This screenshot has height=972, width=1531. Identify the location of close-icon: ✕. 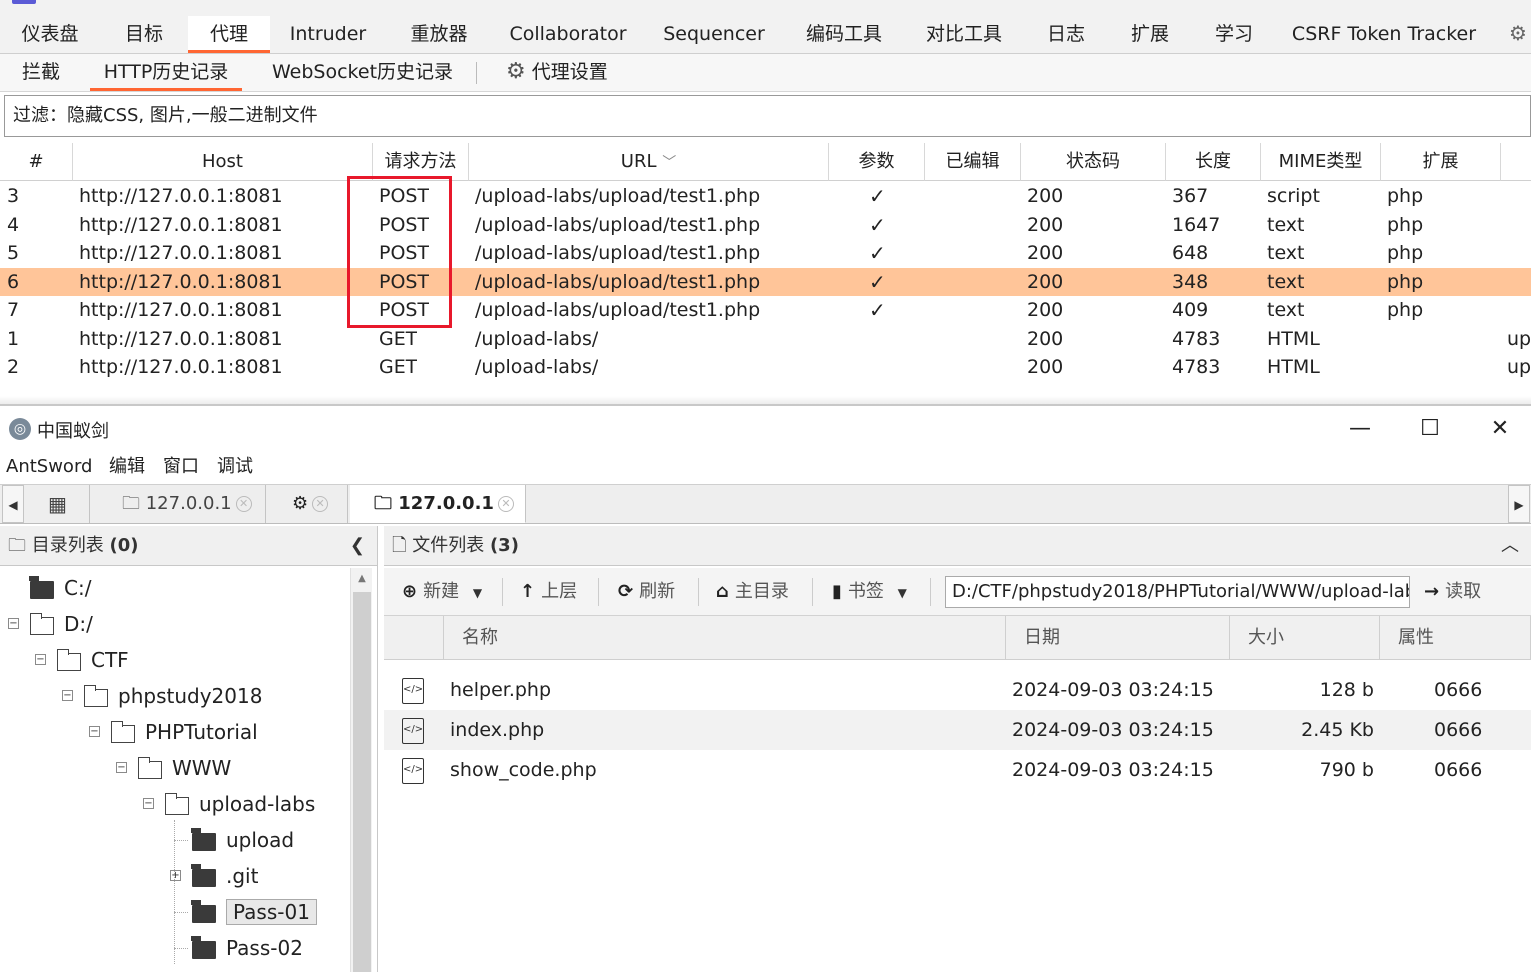
(1500, 429).